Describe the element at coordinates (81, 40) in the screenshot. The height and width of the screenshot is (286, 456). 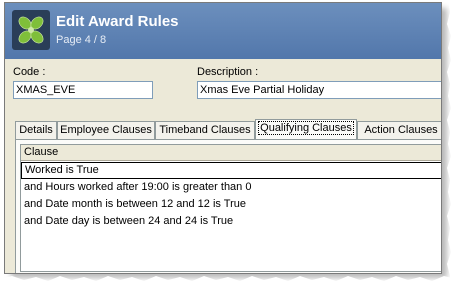
I see `page-indicator: Page 4 / 8` at that location.